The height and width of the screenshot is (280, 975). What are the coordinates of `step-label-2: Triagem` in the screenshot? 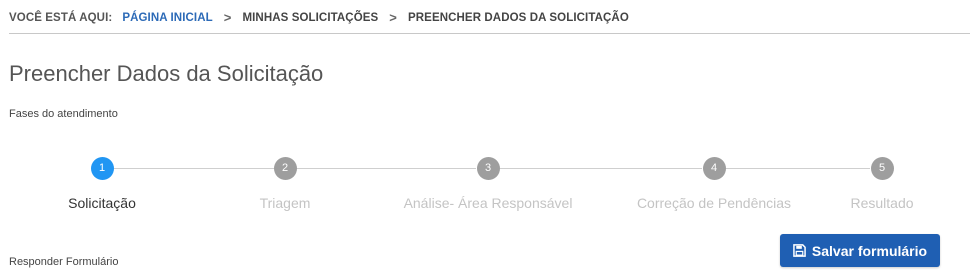 It's located at (285, 203).